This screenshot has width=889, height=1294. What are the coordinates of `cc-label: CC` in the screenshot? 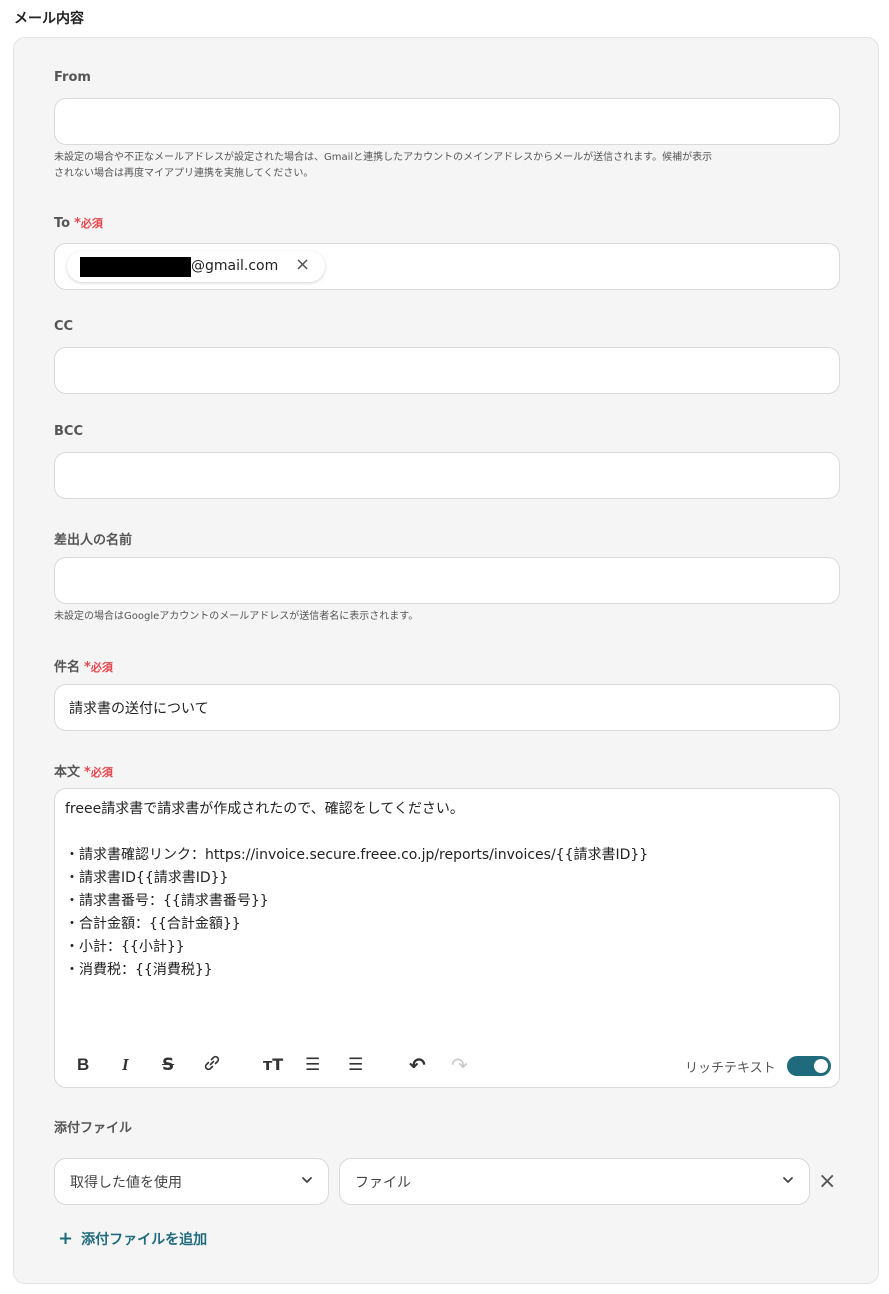 It's located at (64, 326).